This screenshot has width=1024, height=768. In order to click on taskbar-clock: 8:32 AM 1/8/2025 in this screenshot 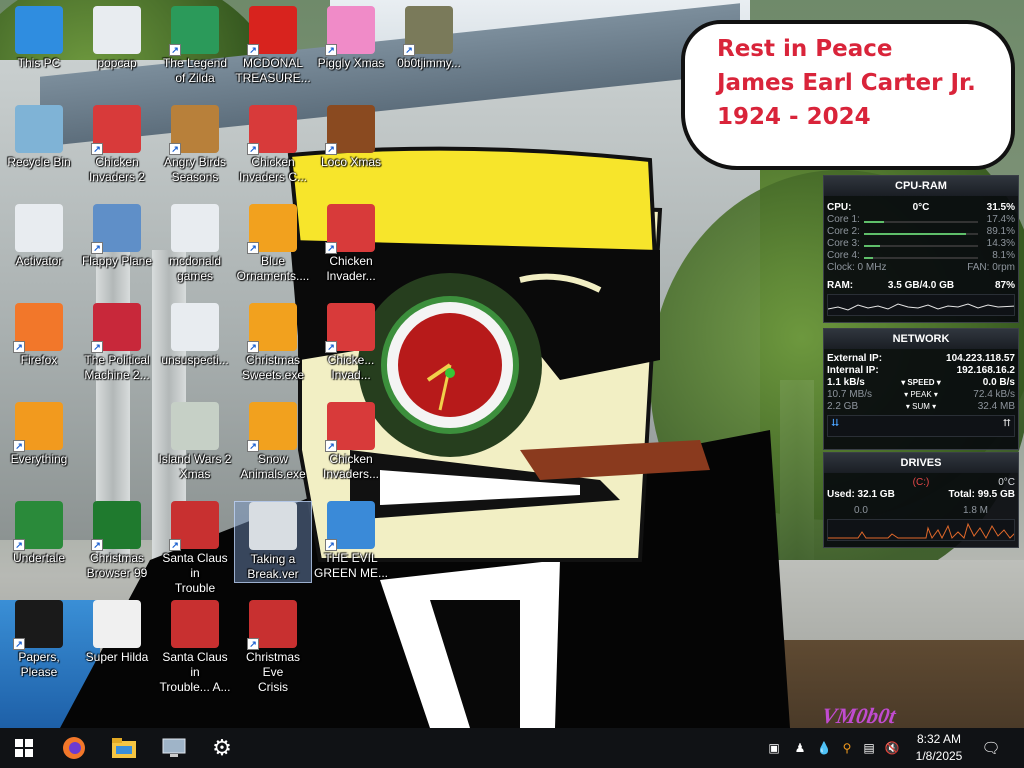, I will do `click(939, 748)`.